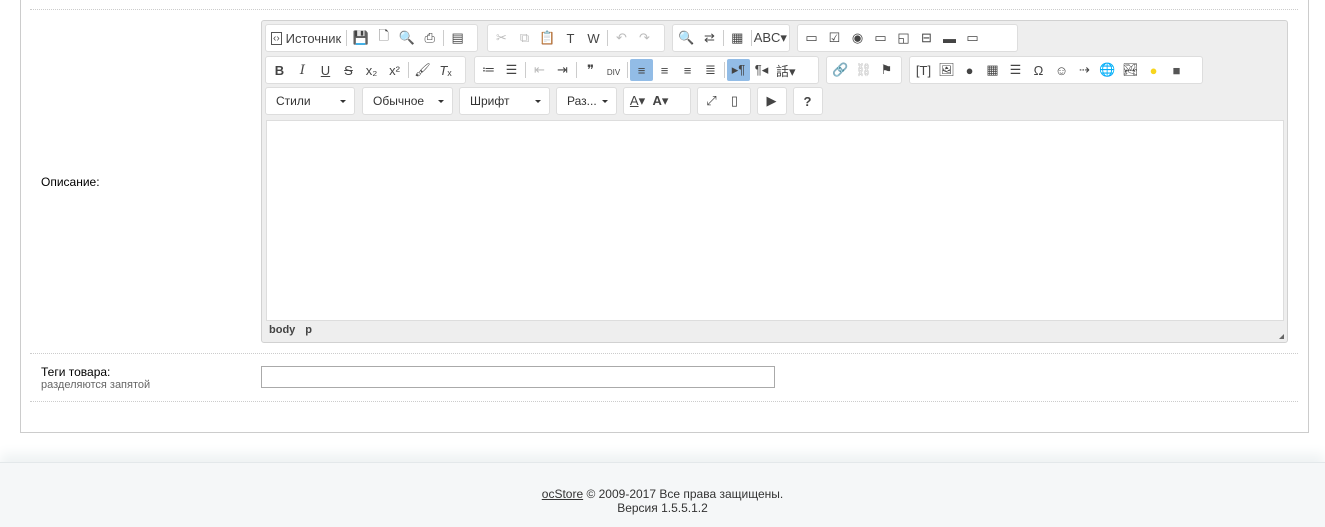 This screenshot has height=527, width=1325. What do you see at coordinates (972, 38) in the screenshot?
I see `image-button-button: ▭` at bounding box center [972, 38].